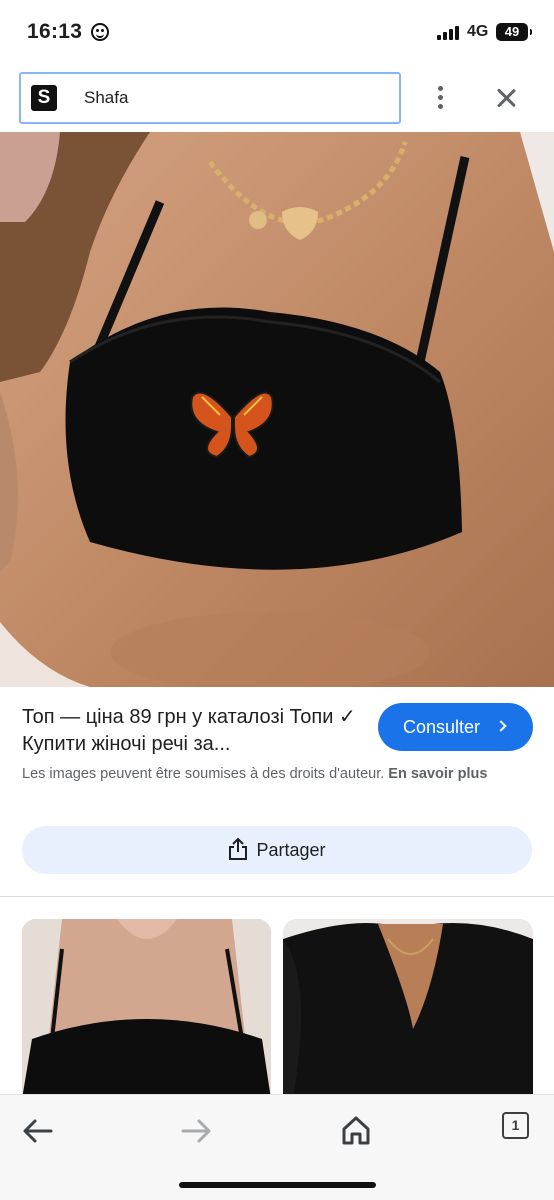 The height and width of the screenshot is (1200, 554). What do you see at coordinates (291, 850) in the screenshot?
I see `share-label: Partager` at bounding box center [291, 850].